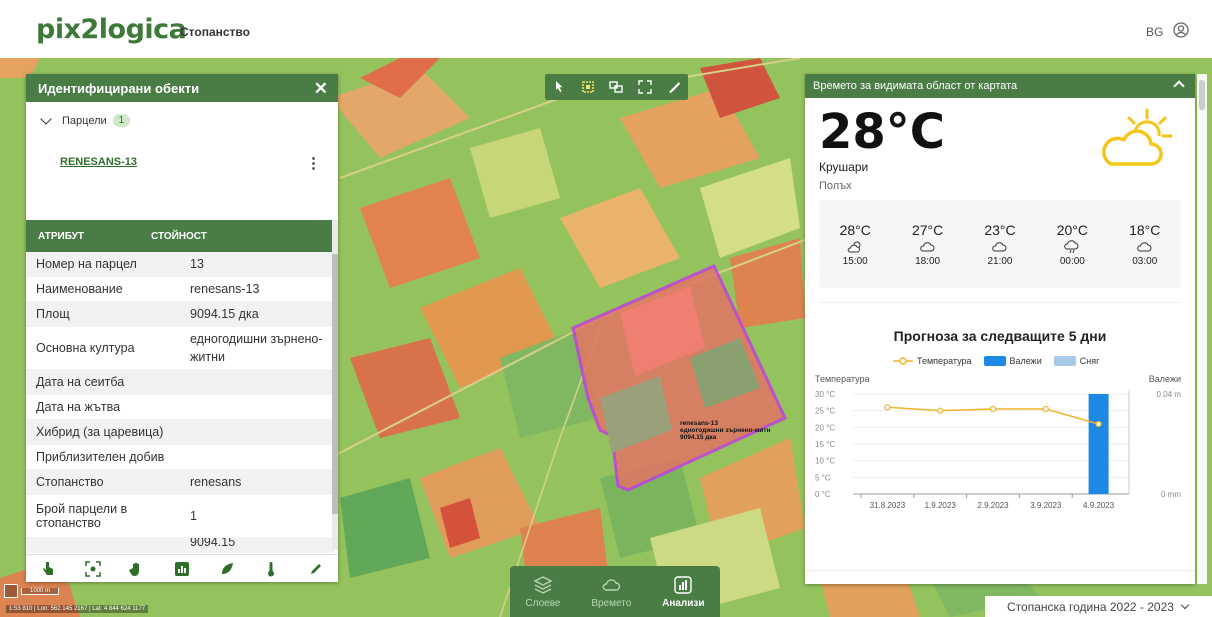 This screenshot has height=617, width=1212. Describe the element at coordinates (93, 569) in the screenshot. I see `target-focus-icon` at that location.